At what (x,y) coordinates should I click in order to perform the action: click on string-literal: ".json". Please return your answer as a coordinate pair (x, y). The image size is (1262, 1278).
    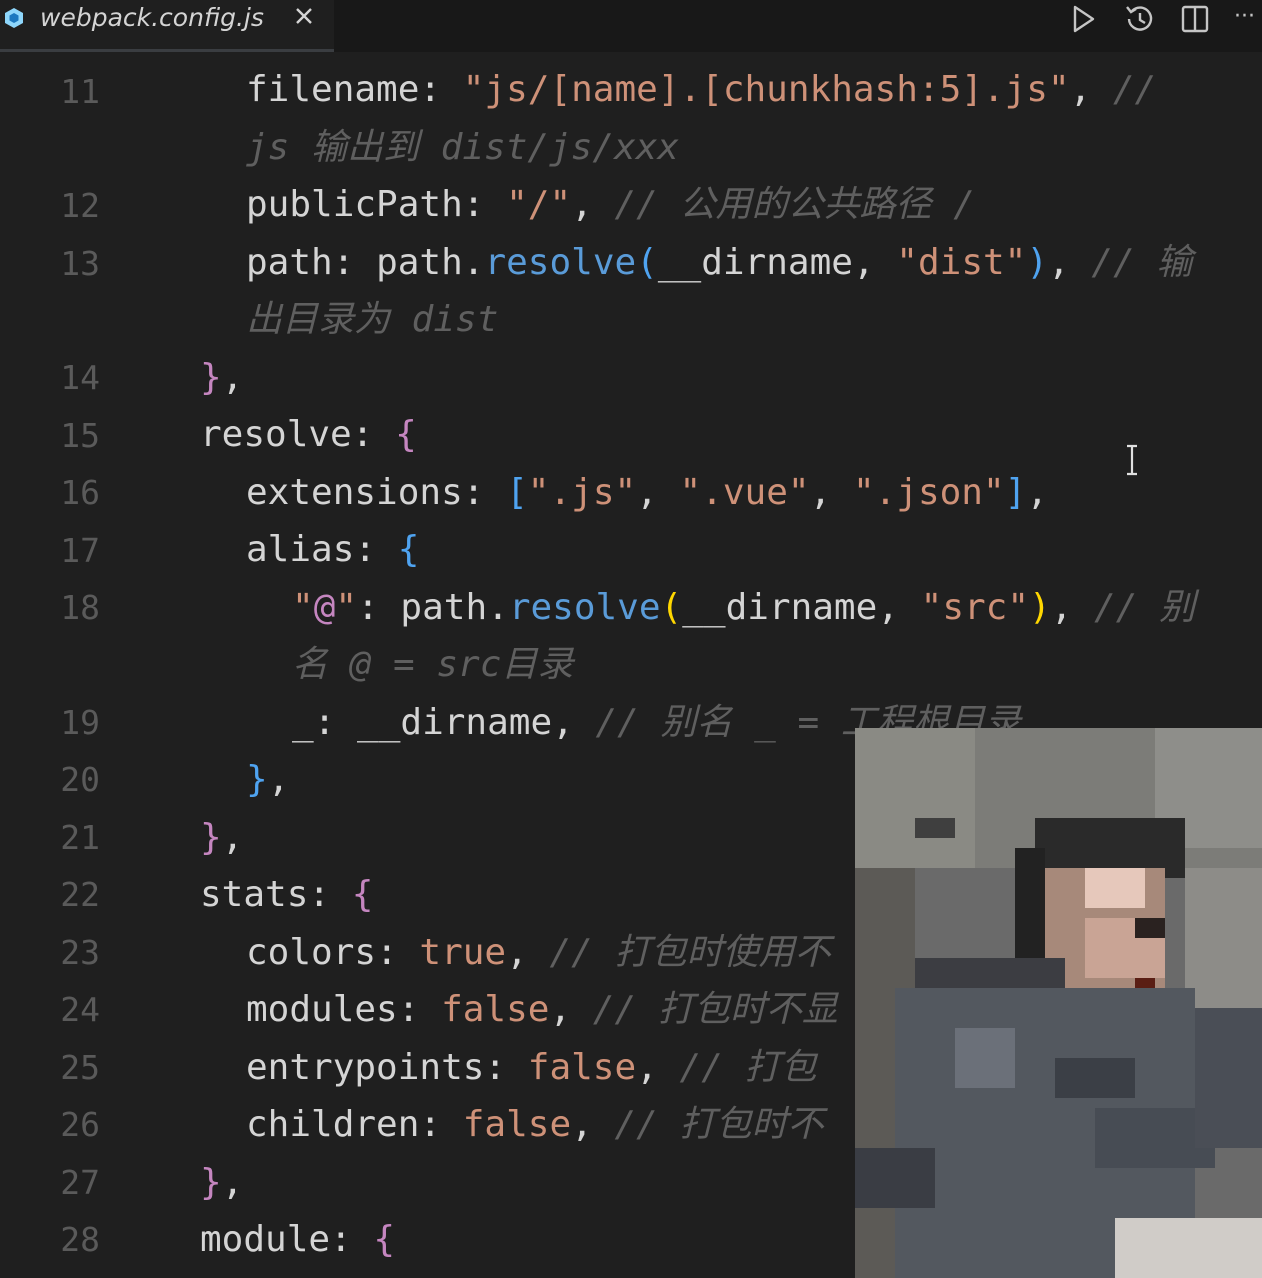
    Looking at the image, I should click on (928, 492).